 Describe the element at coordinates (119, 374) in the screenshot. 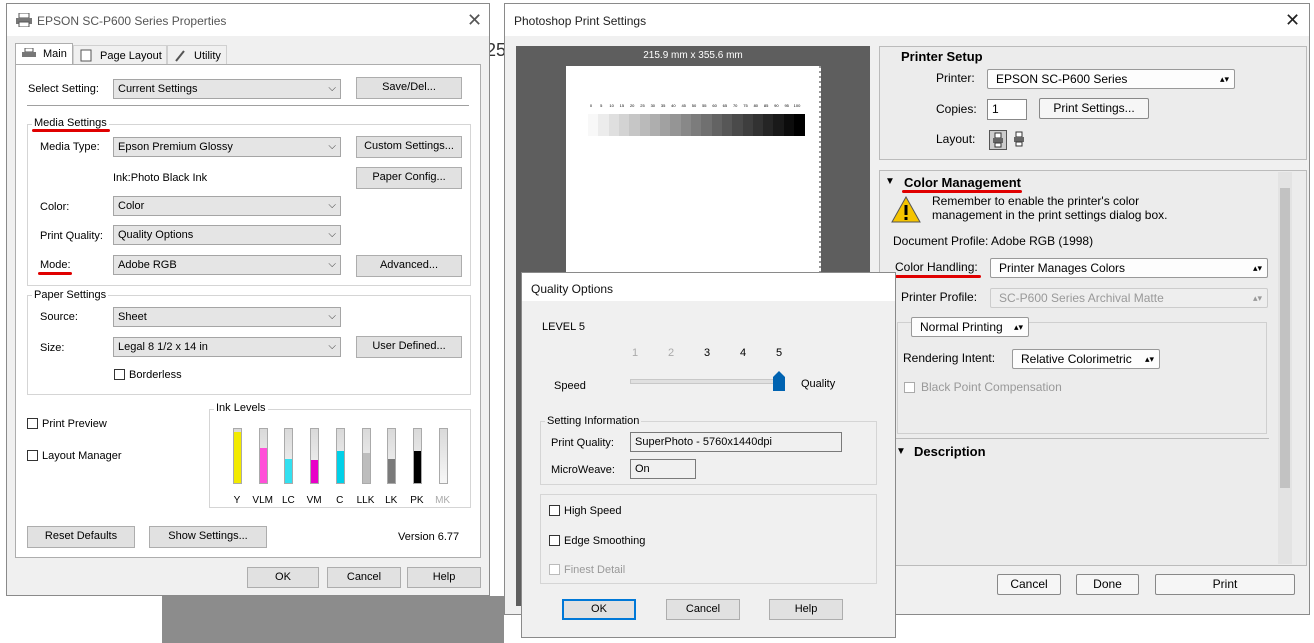

I see `borderless-checkbox` at that location.